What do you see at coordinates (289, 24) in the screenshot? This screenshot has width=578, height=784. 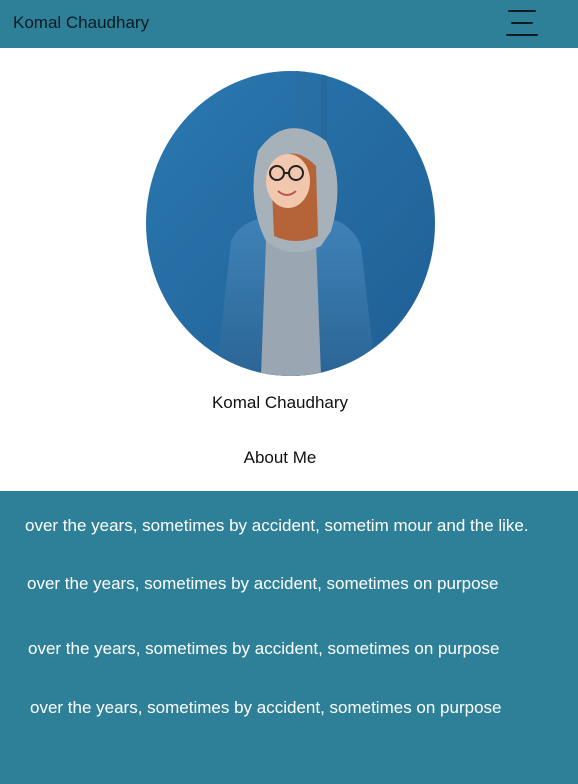 I see `navbar: Komal Chaudhary` at bounding box center [289, 24].